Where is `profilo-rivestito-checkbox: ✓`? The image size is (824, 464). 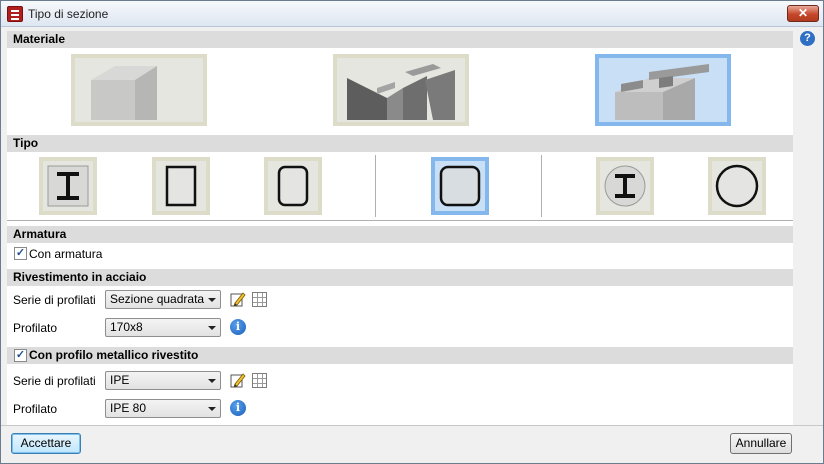 profilo-rivestito-checkbox: ✓ is located at coordinates (20, 355).